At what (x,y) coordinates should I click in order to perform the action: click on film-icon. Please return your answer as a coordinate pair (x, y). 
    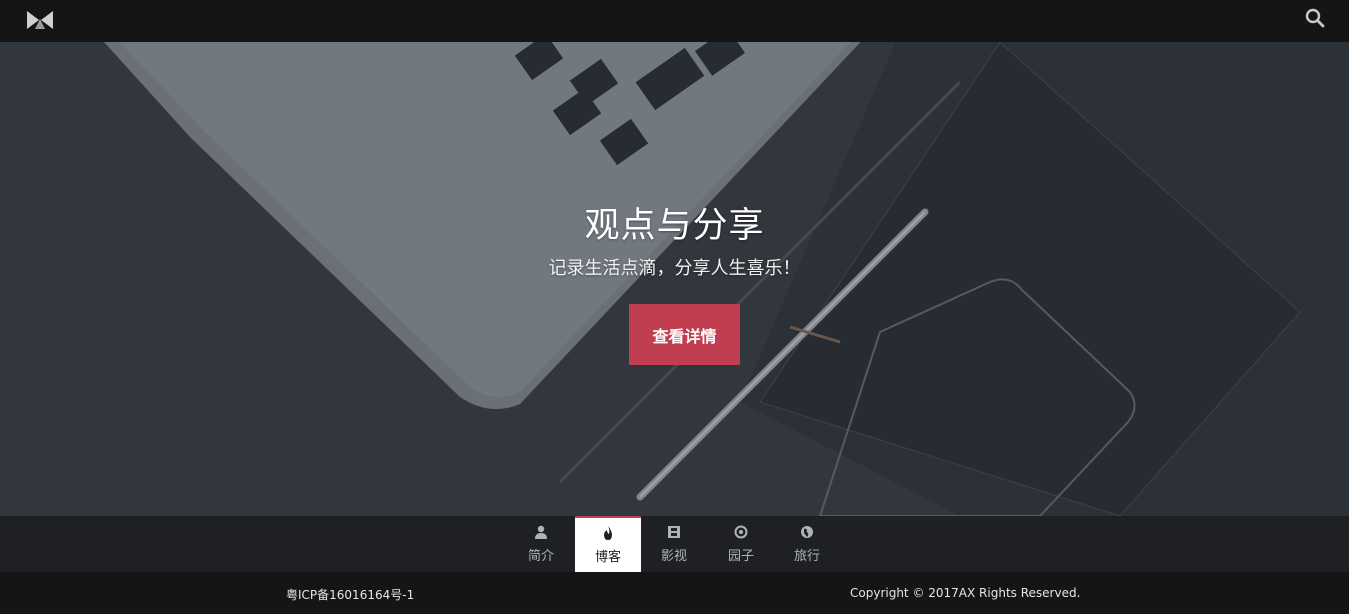
    Looking at the image, I should click on (674, 531).